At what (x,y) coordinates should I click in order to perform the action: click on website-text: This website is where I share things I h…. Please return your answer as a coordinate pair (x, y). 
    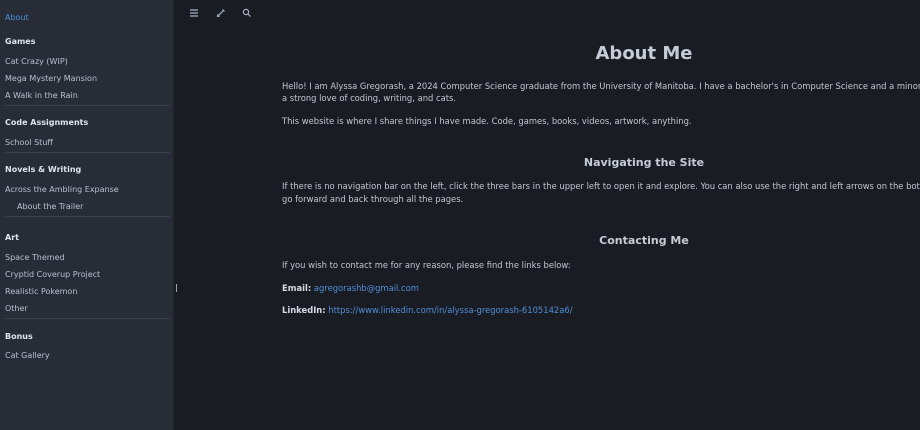
    Looking at the image, I should click on (487, 121).